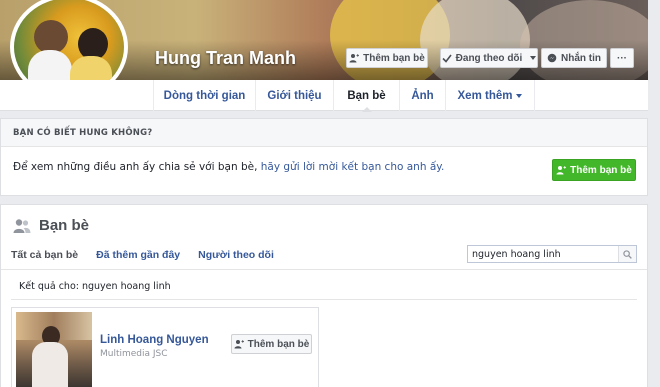 This screenshot has height=387, width=660. What do you see at coordinates (552, 58) in the screenshot?
I see `messenger-icon` at bounding box center [552, 58].